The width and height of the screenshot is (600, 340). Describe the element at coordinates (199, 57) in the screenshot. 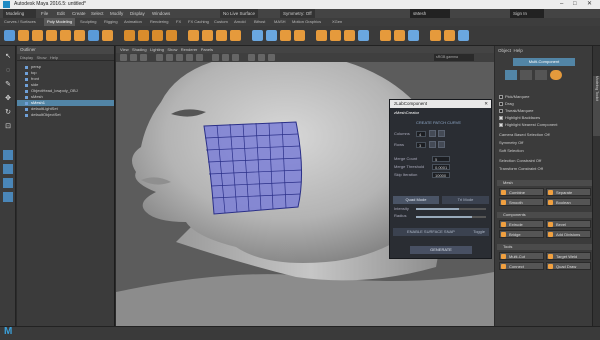

I see `lights-icon` at that location.